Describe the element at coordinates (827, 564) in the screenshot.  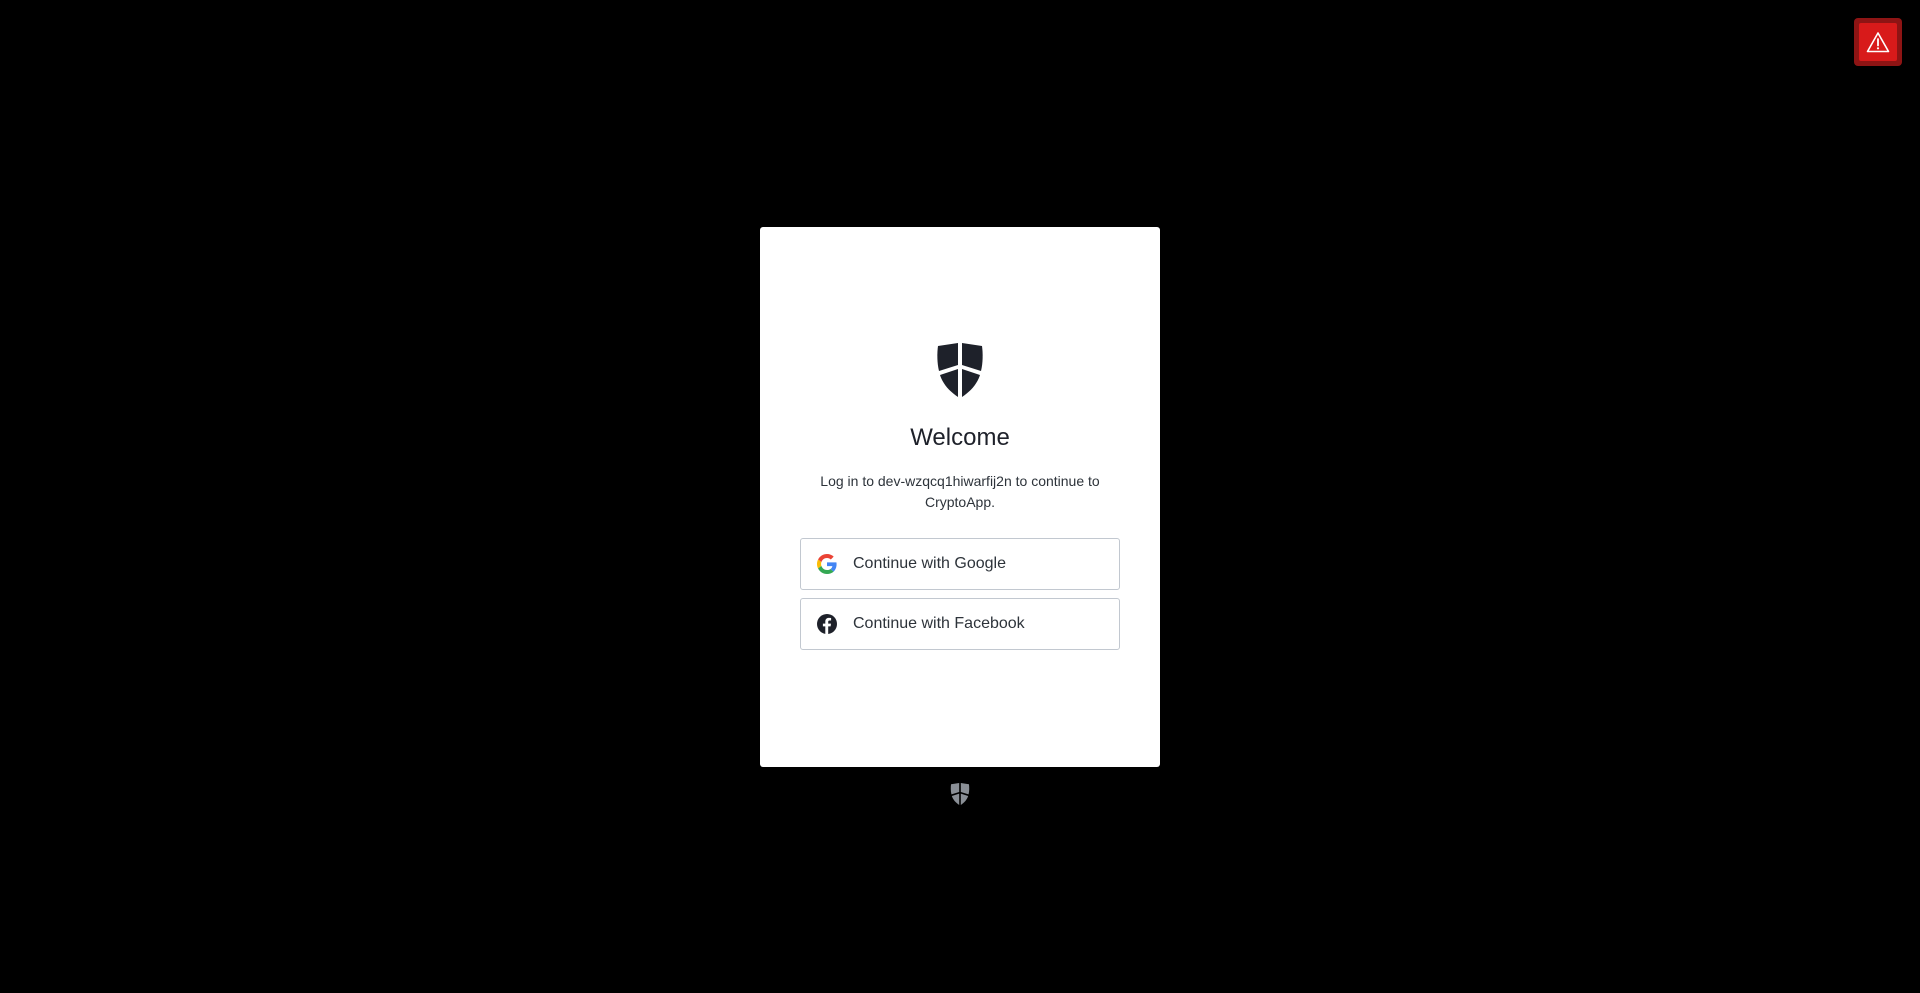
I see `google-icon` at that location.